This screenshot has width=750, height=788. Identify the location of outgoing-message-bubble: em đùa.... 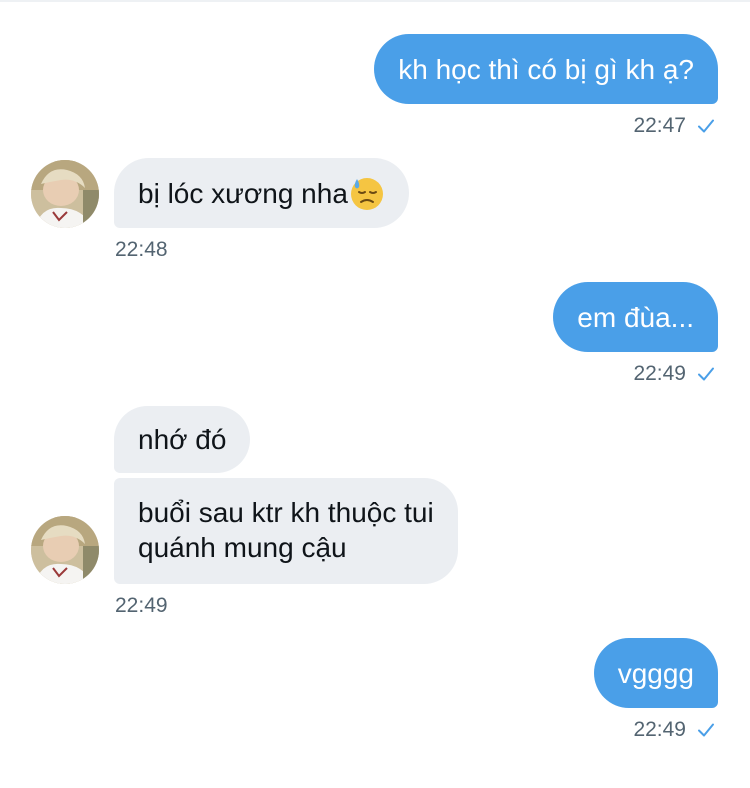
(635, 317).